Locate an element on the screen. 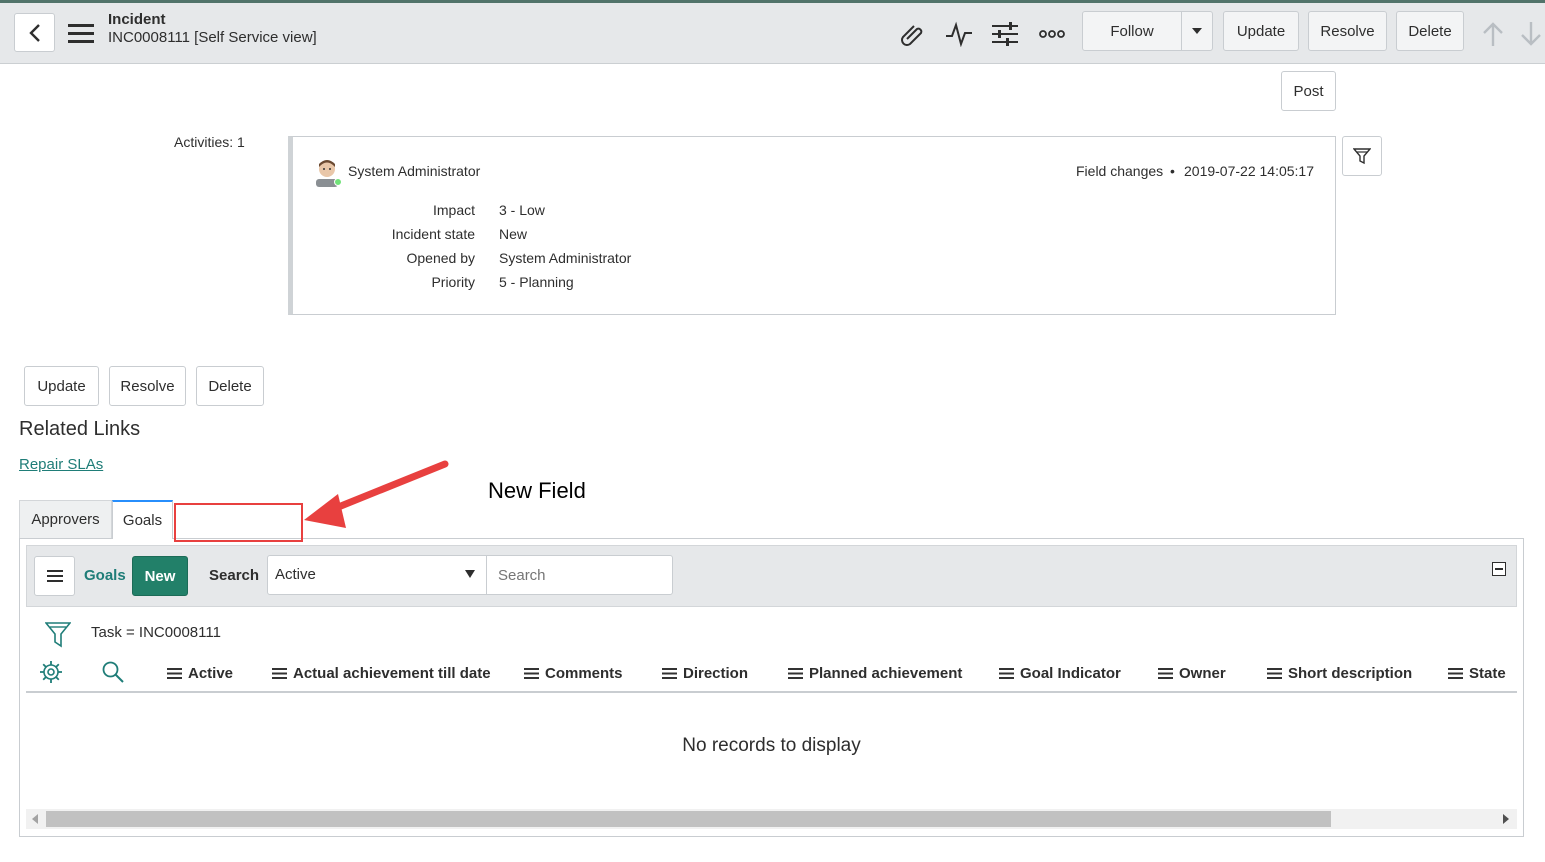  form-subtitle: INC0008111 [Self Service view] is located at coordinates (212, 37).